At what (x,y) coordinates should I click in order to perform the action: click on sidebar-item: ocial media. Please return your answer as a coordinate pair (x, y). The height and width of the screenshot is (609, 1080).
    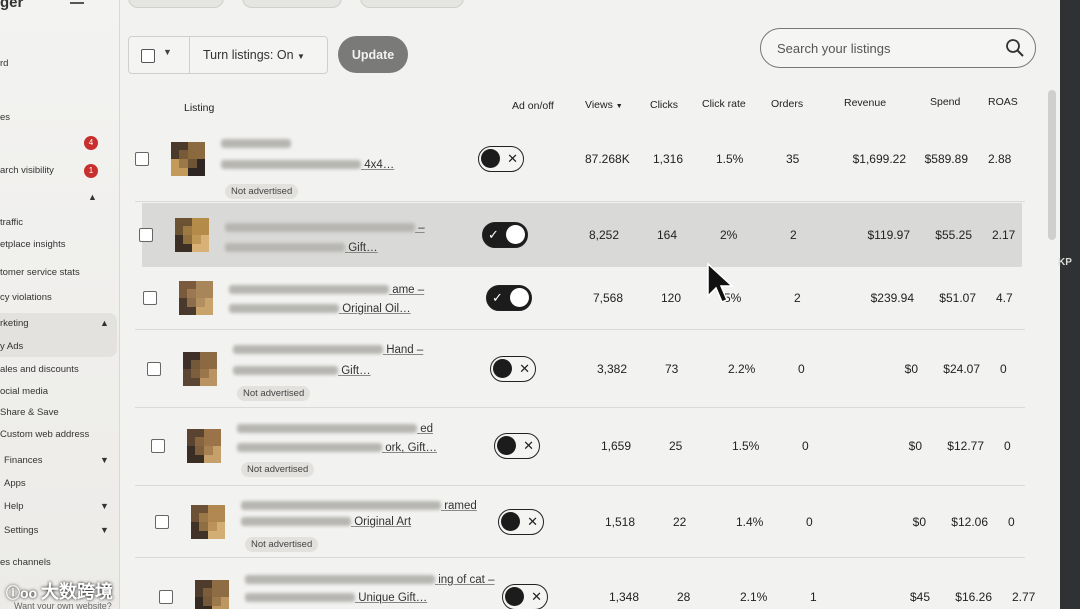
    Looking at the image, I should click on (24, 391).